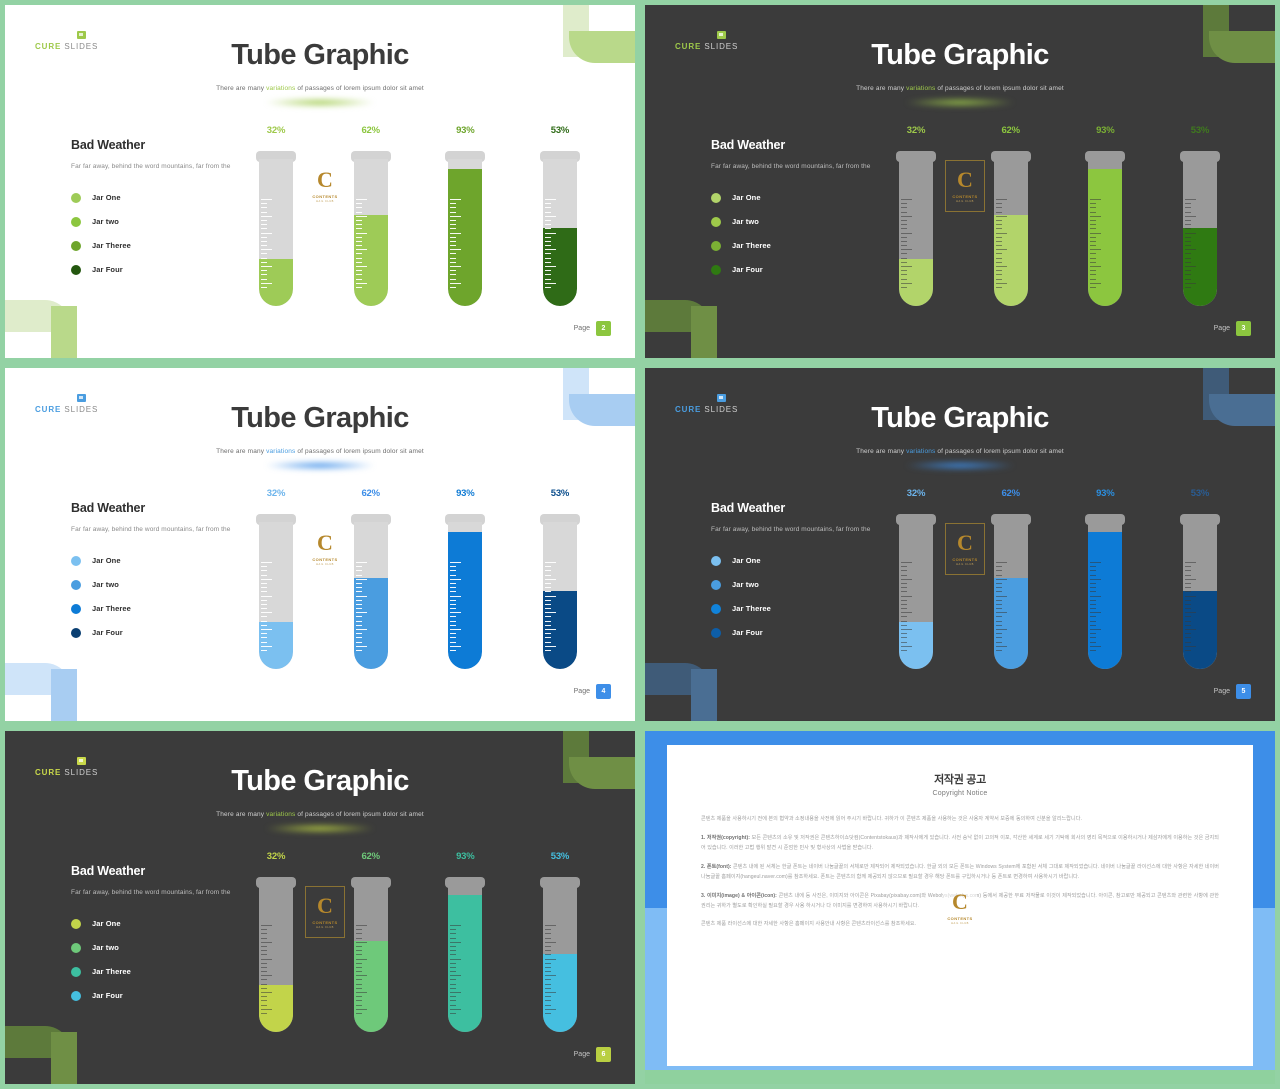  Describe the element at coordinates (746, 198) in the screenshot. I see `legend-item-label: Jar One` at that location.